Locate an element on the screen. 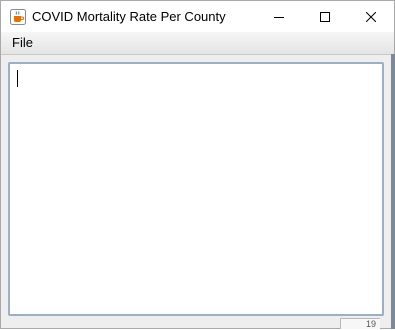 This screenshot has width=395, height=330. title-bar: COVID Mortality Rate Per County is located at coordinates (197, 16).